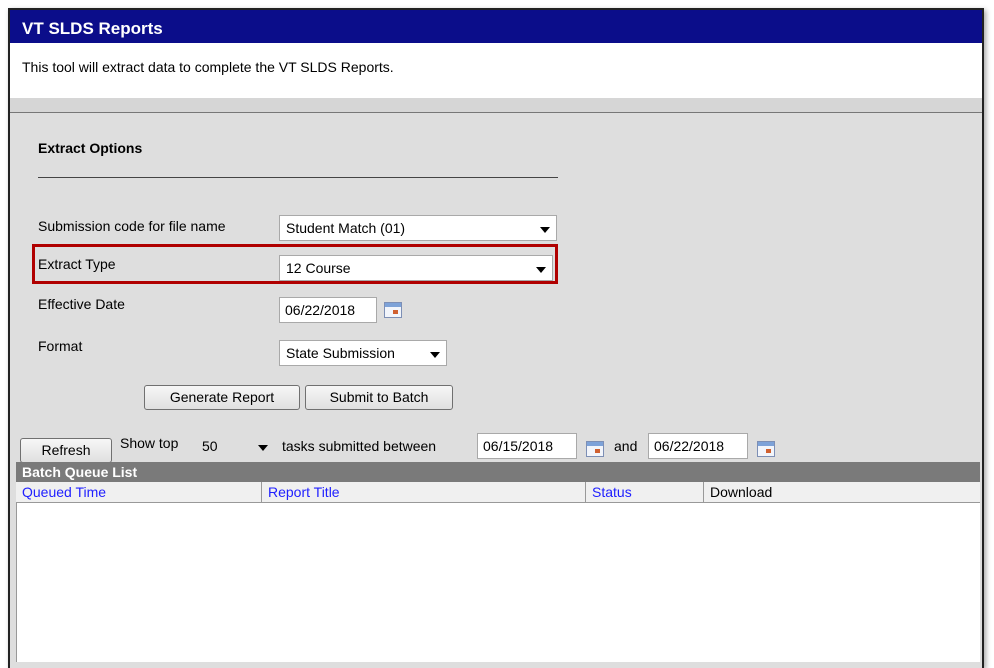 The image size is (994, 668). I want to click on show-top-value: 50, so click(210, 446).